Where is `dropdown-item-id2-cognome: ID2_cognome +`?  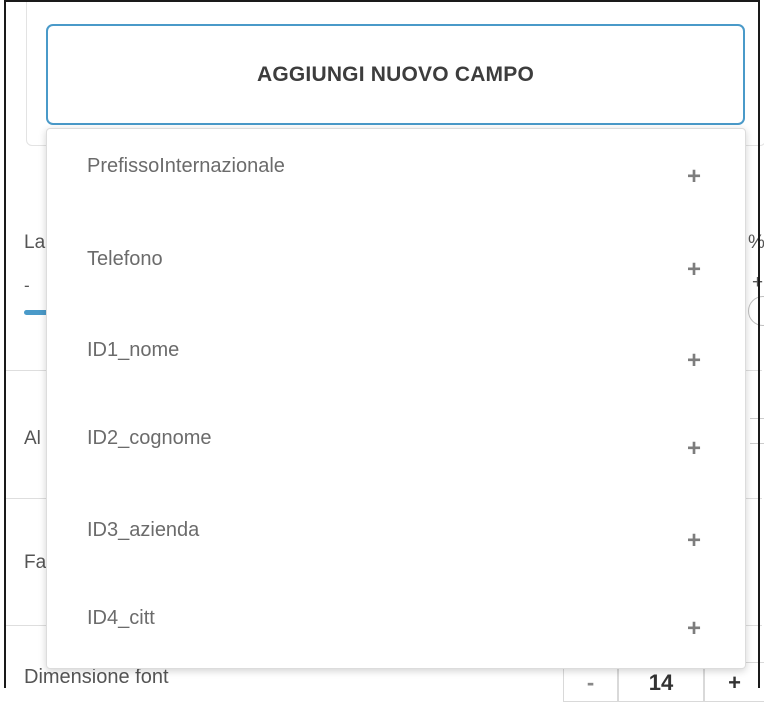 dropdown-item-id2-cognome: ID2_cognome + is located at coordinates (396, 471).